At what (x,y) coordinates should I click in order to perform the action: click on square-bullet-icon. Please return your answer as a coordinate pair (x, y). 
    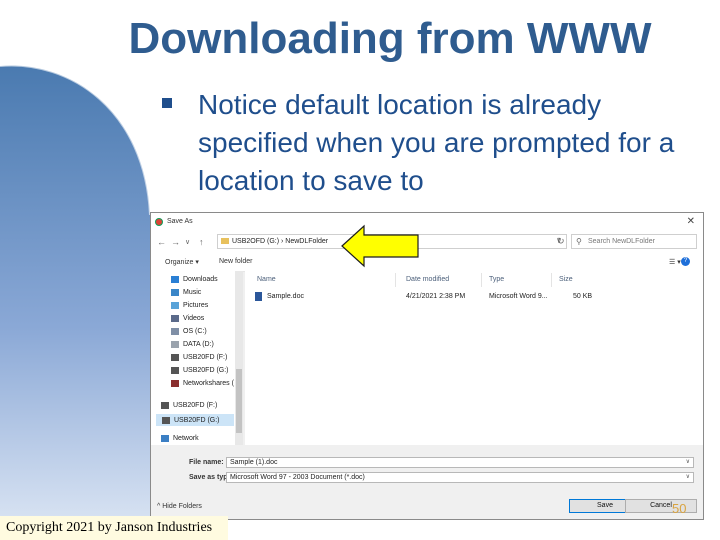
    Looking at the image, I should click on (167, 103).